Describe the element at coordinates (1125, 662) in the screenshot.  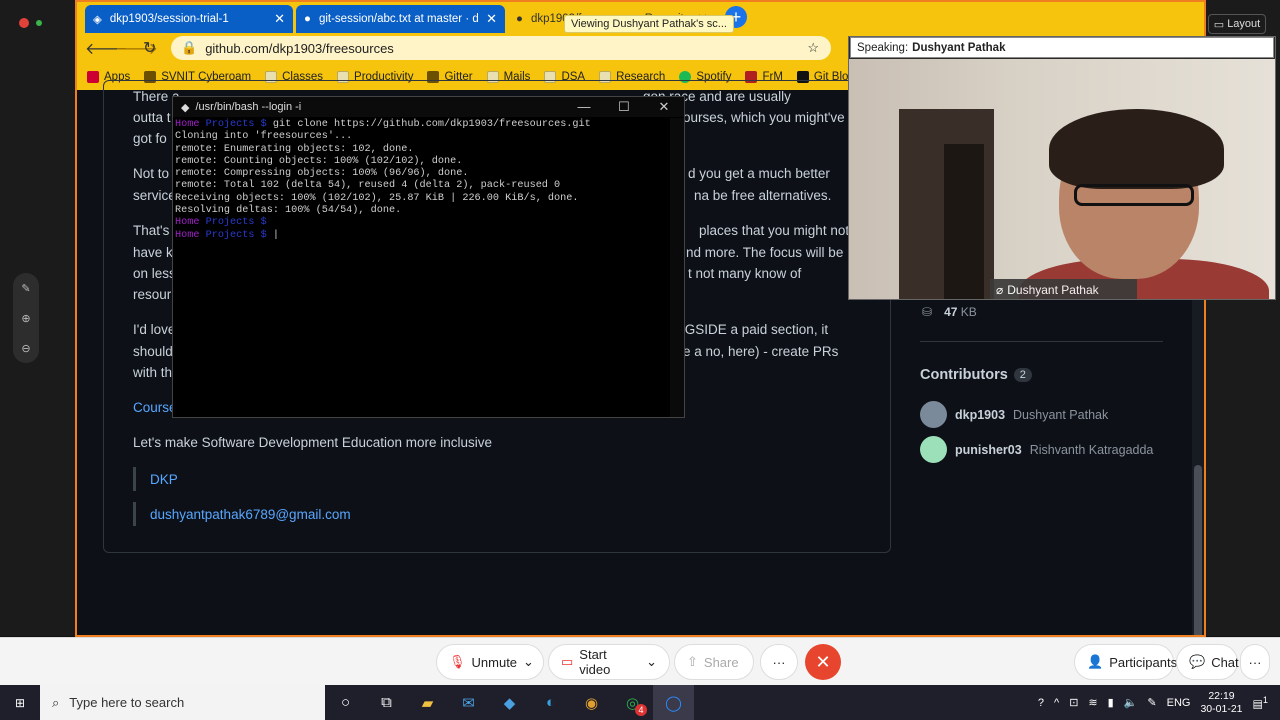
I see `participants-button: 👤 Participants` at that location.